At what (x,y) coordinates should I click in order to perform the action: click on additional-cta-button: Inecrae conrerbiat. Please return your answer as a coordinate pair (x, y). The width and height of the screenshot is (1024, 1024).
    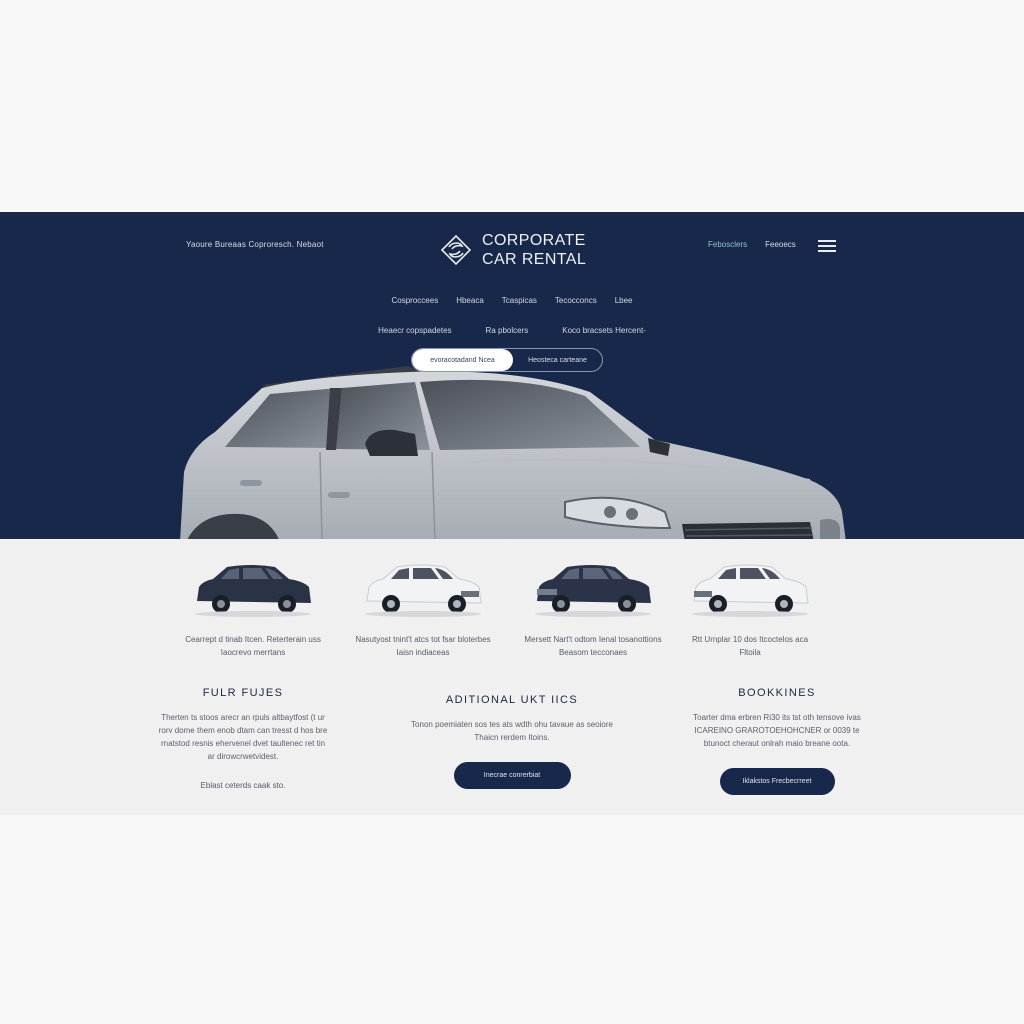
    Looking at the image, I should click on (512, 775).